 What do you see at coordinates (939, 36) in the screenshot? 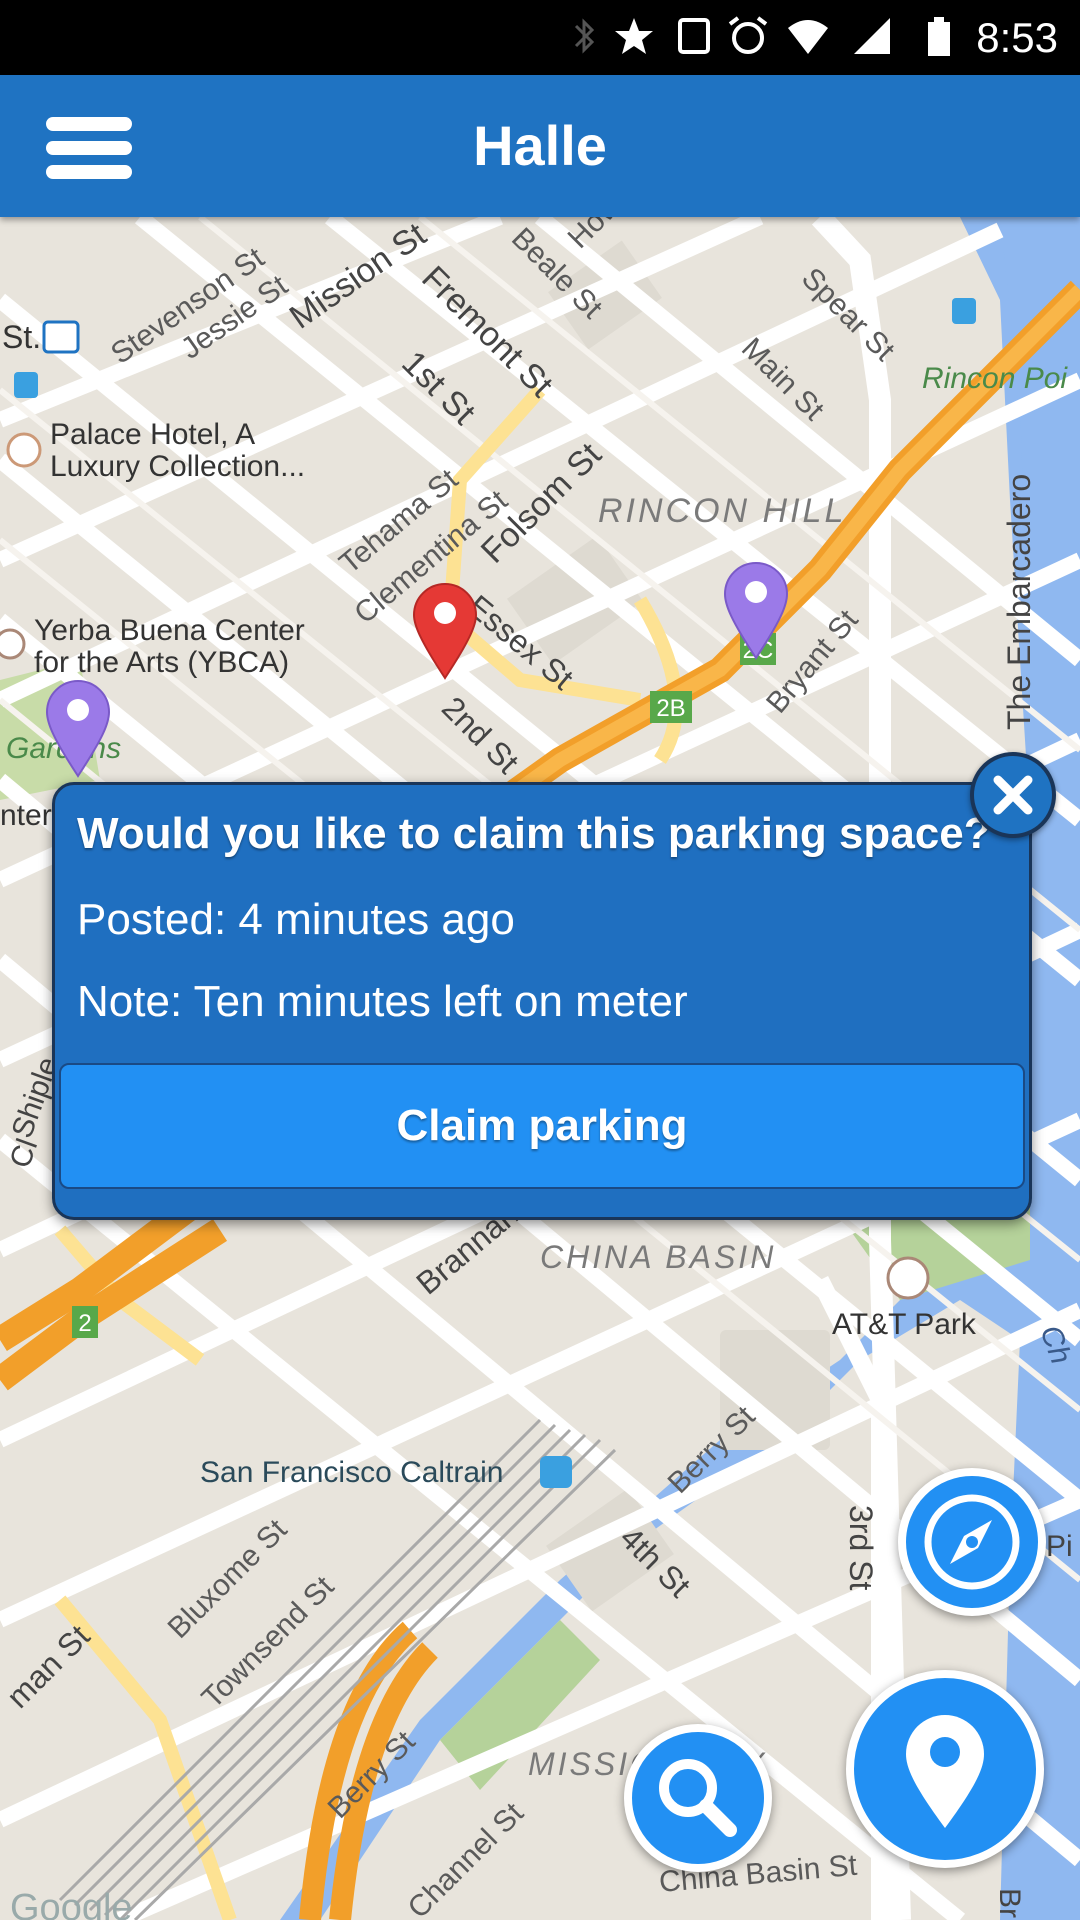
I see `battery-icon` at bounding box center [939, 36].